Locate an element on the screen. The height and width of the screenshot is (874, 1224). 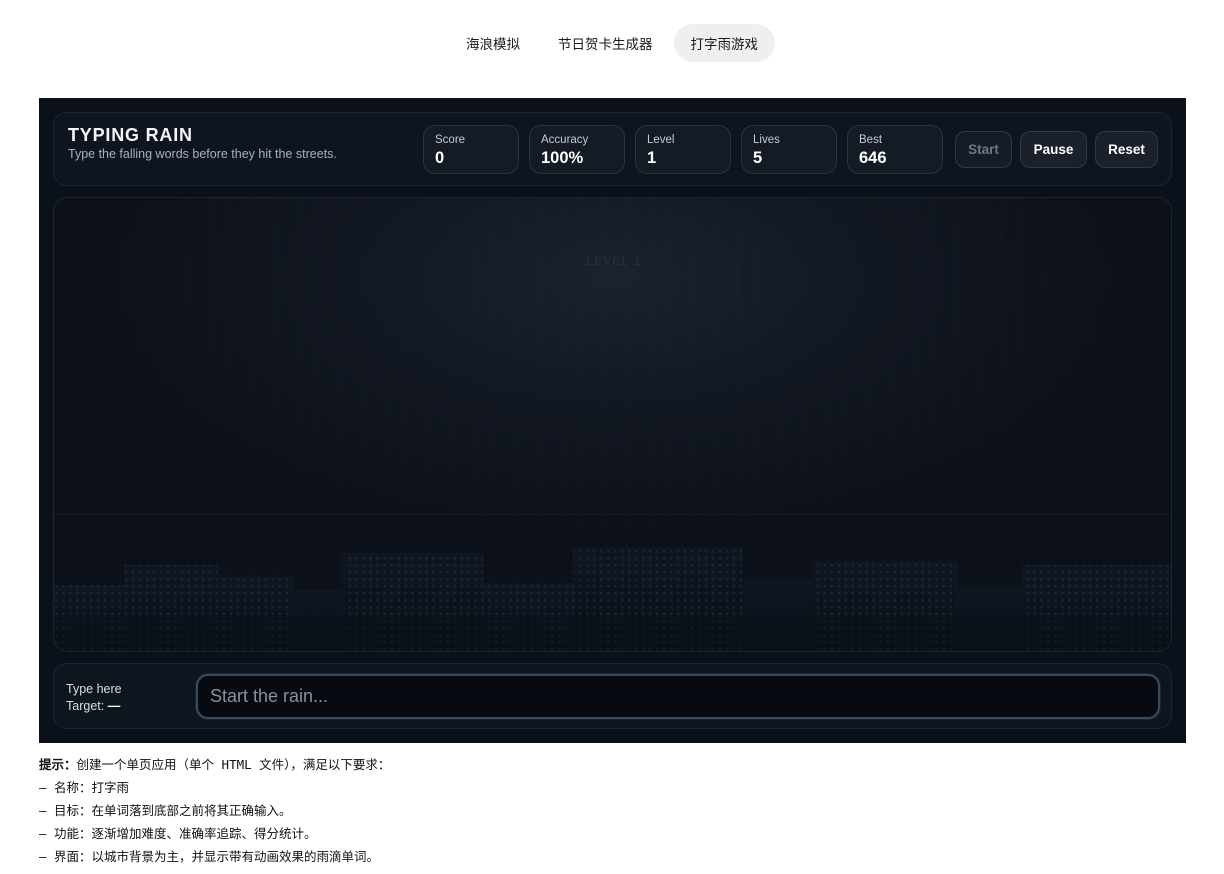
horizon-line is located at coordinates (612, 514).